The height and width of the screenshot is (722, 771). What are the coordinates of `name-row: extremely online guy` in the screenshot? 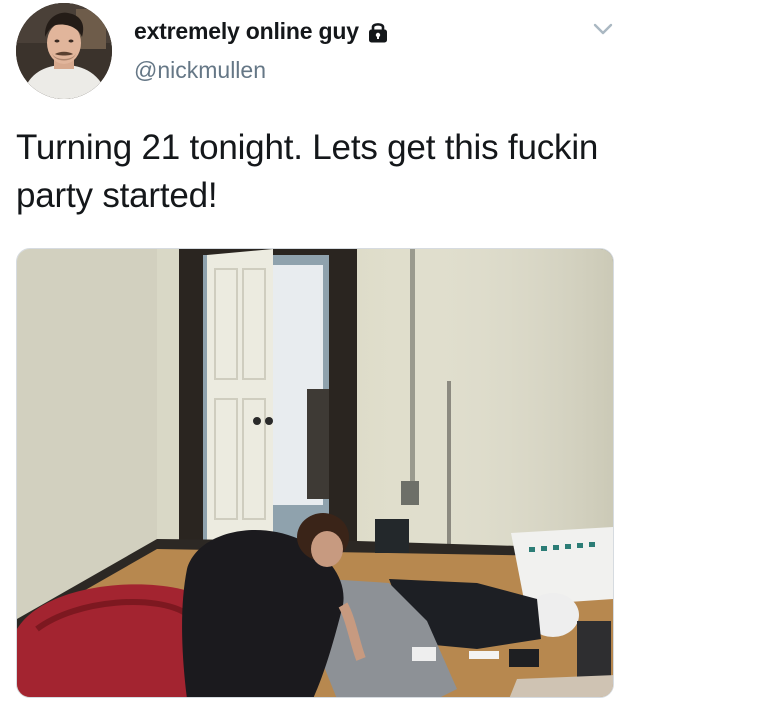 It's located at (261, 31).